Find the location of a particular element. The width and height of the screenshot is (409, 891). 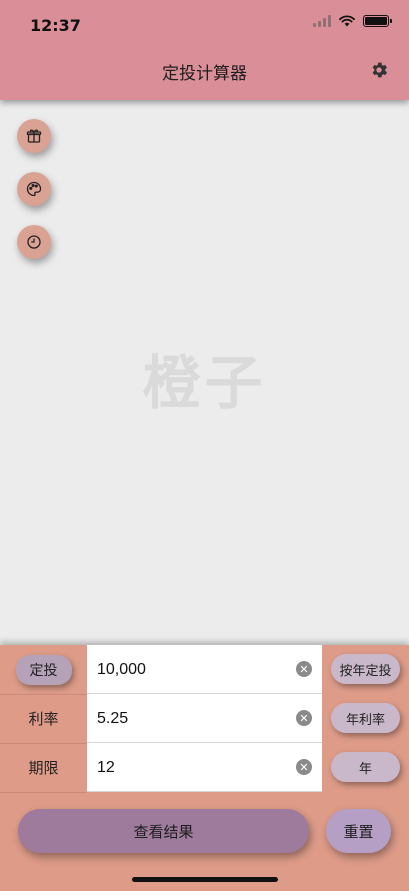

reset-button: 重置 is located at coordinates (358, 831).